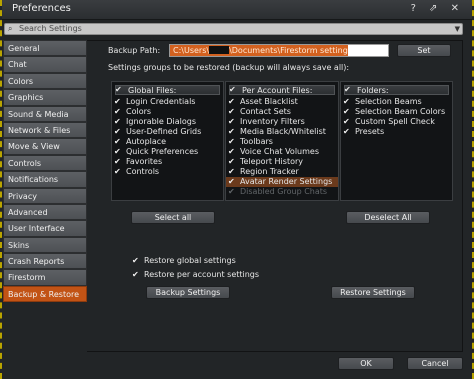  Describe the element at coordinates (167, 122) in the screenshot. I see `list-item: ✔ Ignorable Dialogs` at that location.